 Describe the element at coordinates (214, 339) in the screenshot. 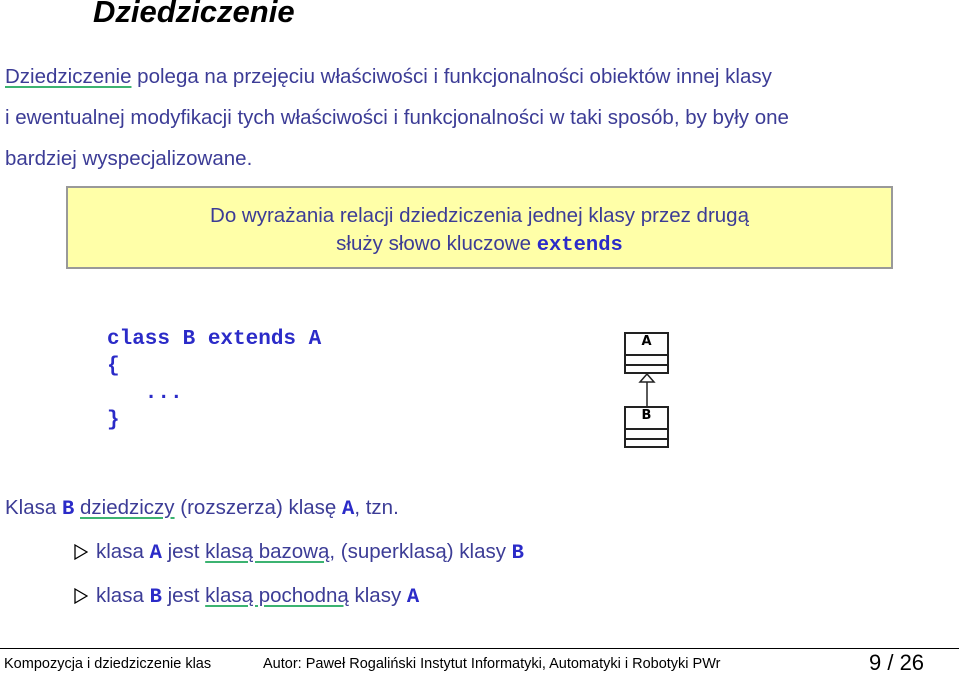

I see `code-line-1: class B extends A` at that location.